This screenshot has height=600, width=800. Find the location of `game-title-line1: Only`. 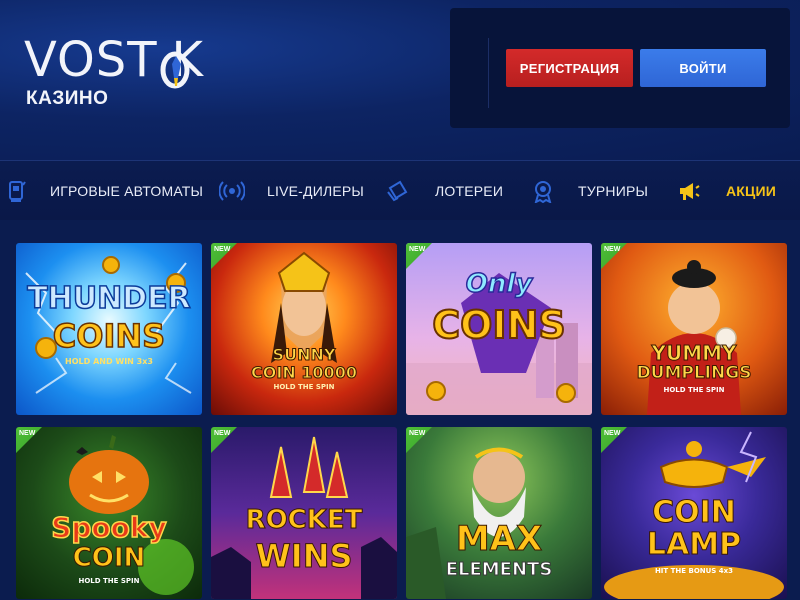

game-title-line1: Only is located at coordinates (499, 284).